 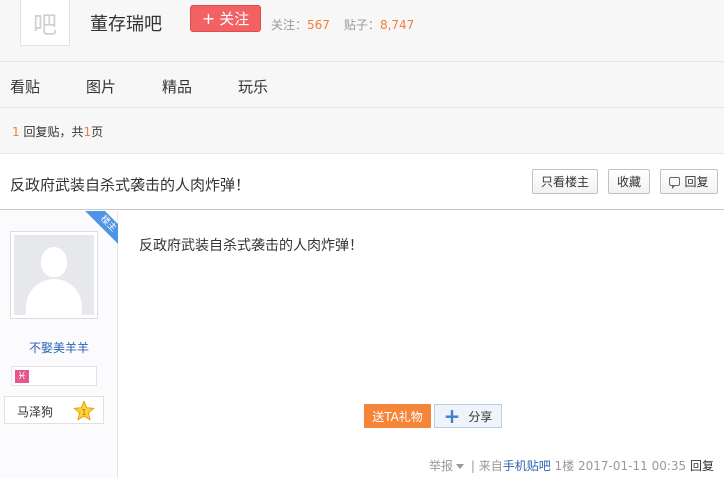 I want to click on forum-header: 吧 董存瑞吧 + 关注 关注：567 贴子：8,747, so click(x=362, y=31).